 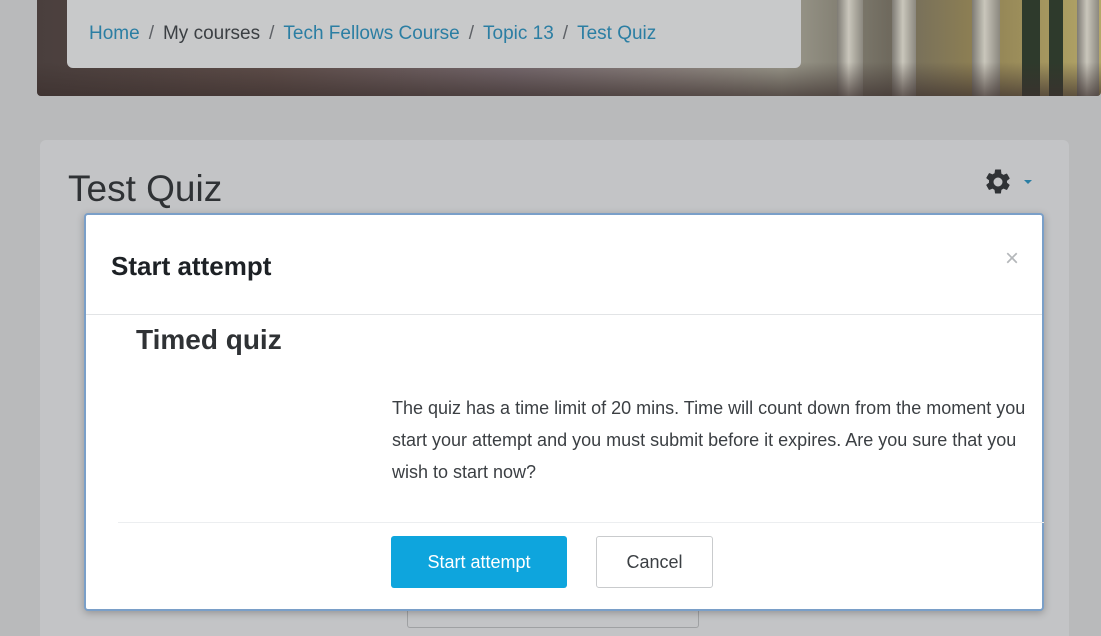 I want to click on settings-menu-toggle, so click(x=1015, y=182).